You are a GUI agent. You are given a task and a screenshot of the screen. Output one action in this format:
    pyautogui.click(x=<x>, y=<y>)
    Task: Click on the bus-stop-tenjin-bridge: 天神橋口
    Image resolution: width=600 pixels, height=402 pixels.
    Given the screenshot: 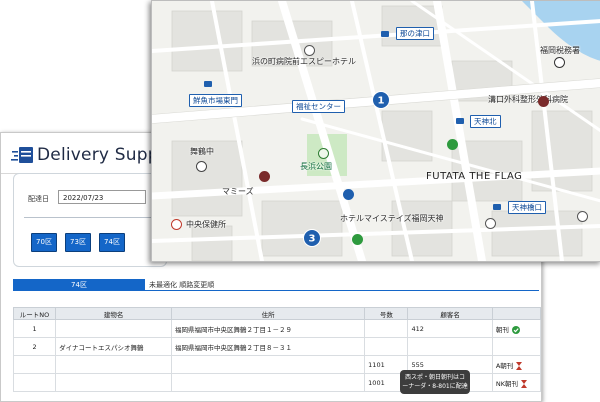 What is the action you would take?
    pyautogui.click(x=527, y=207)
    